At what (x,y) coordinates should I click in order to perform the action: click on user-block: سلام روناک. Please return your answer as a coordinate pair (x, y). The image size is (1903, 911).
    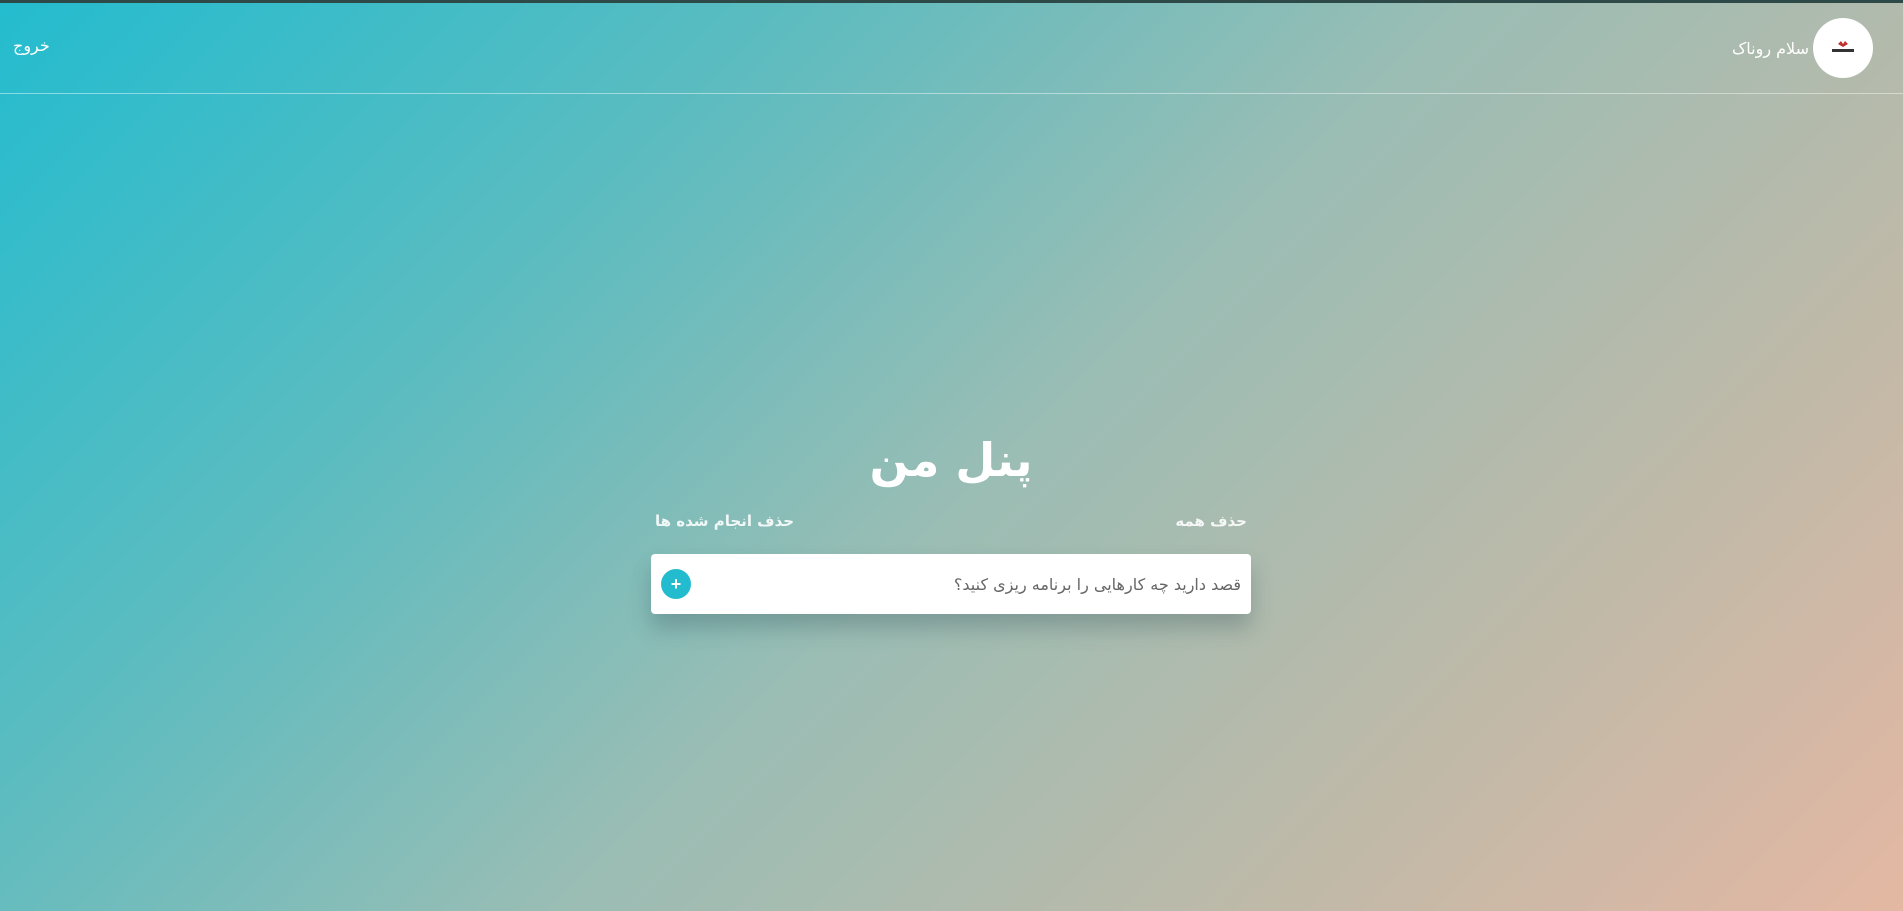
    Looking at the image, I should click on (1802, 48).